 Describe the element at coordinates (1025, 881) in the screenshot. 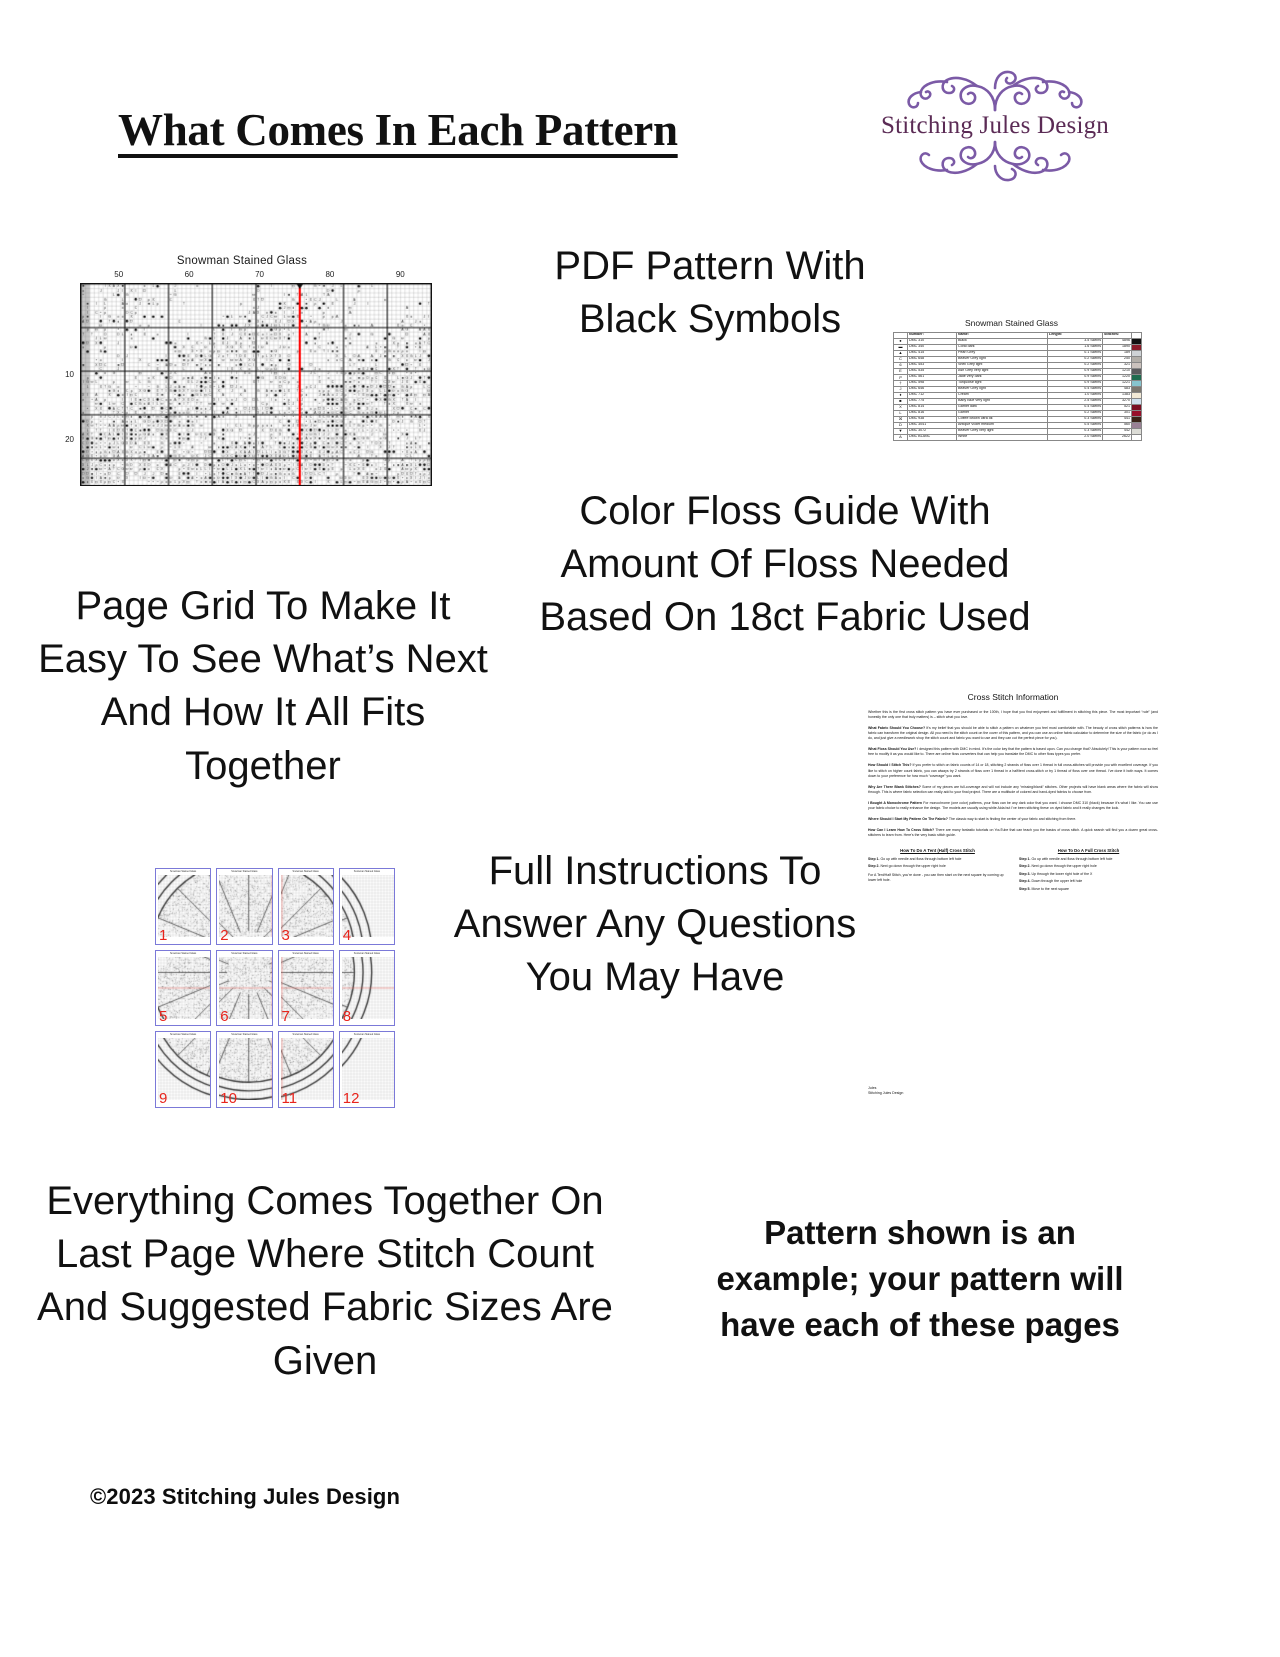

I see `step-label: Step 4.` at that location.